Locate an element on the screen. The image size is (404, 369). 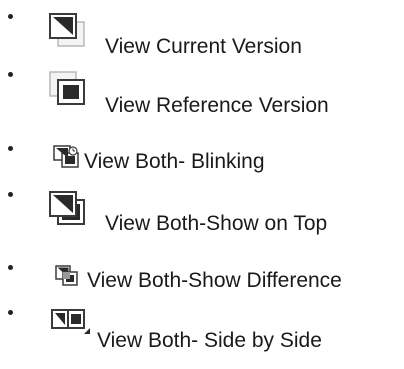
view-option-label: View Reference Version is located at coordinates (217, 105).